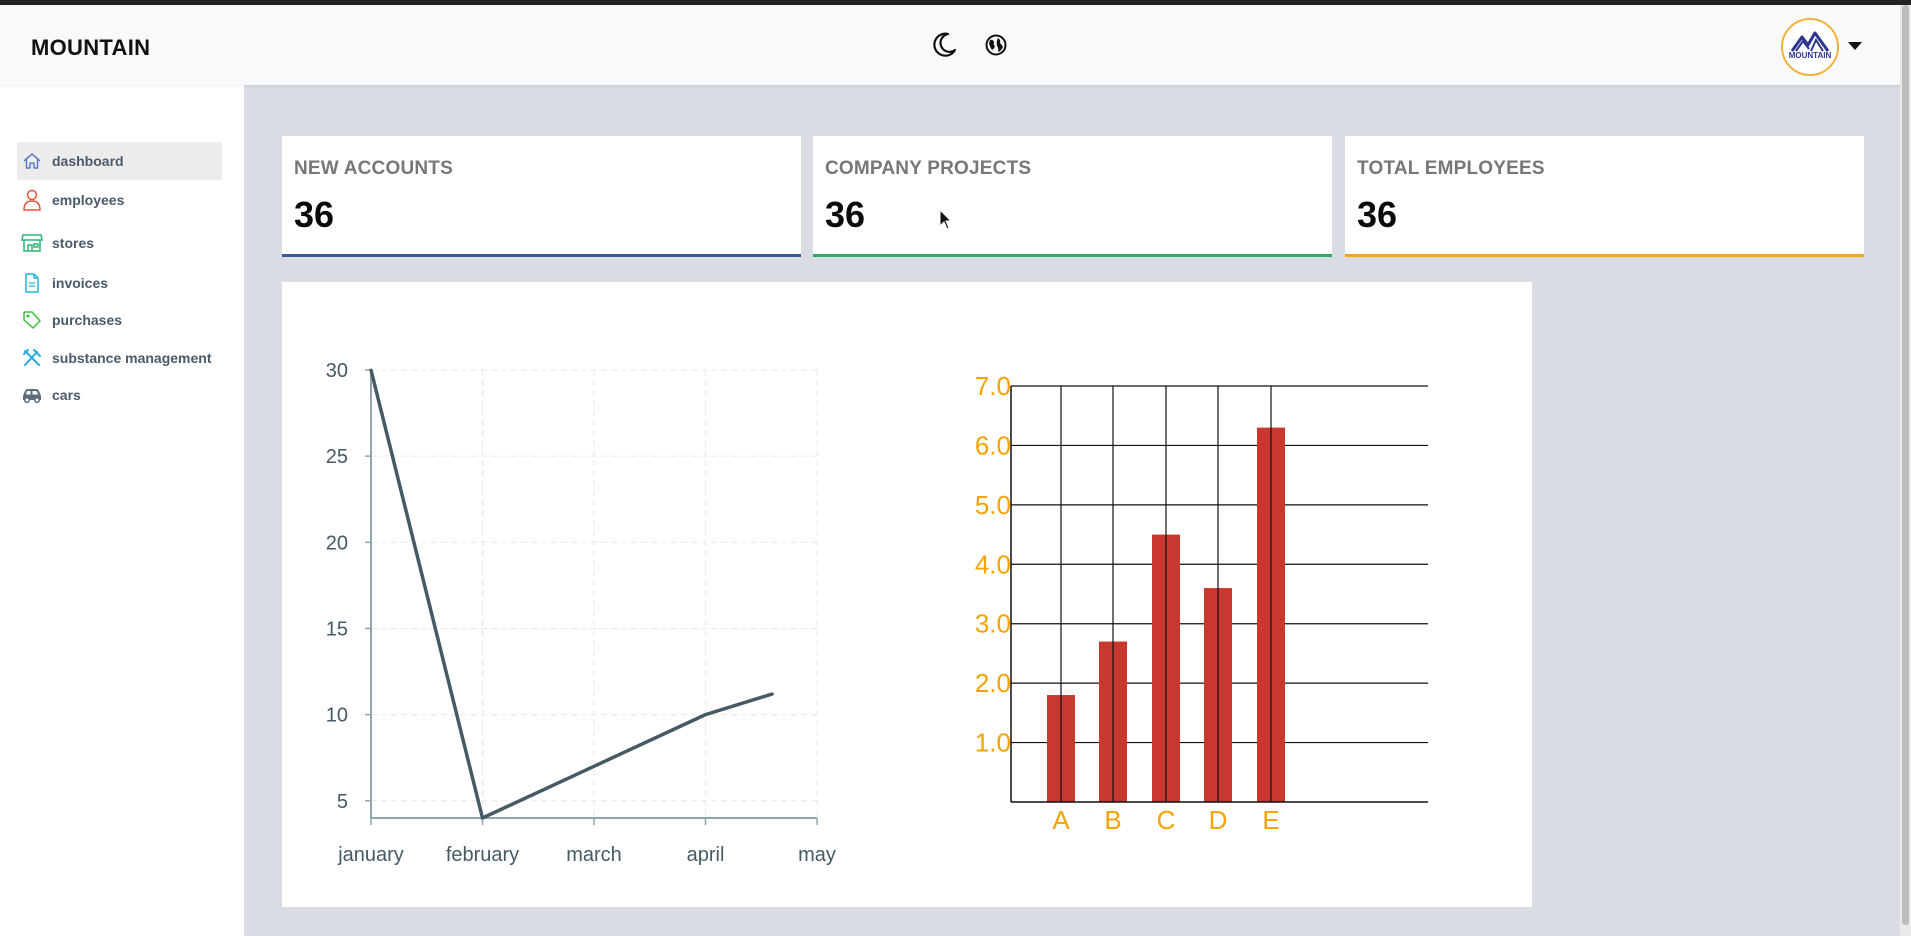 This screenshot has height=936, width=1911. What do you see at coordinates (1451, 168) in the screenshot?
I see `card-title: TOTAL EMPLOYEES` at bounding box center [1451, 168].